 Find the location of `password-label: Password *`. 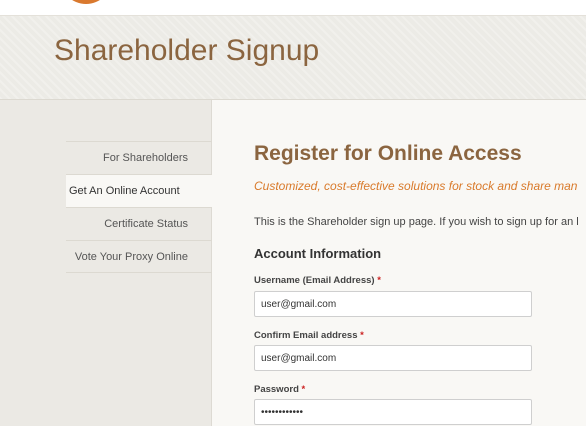

password-label: Password * is located at coordinates (279, 389).